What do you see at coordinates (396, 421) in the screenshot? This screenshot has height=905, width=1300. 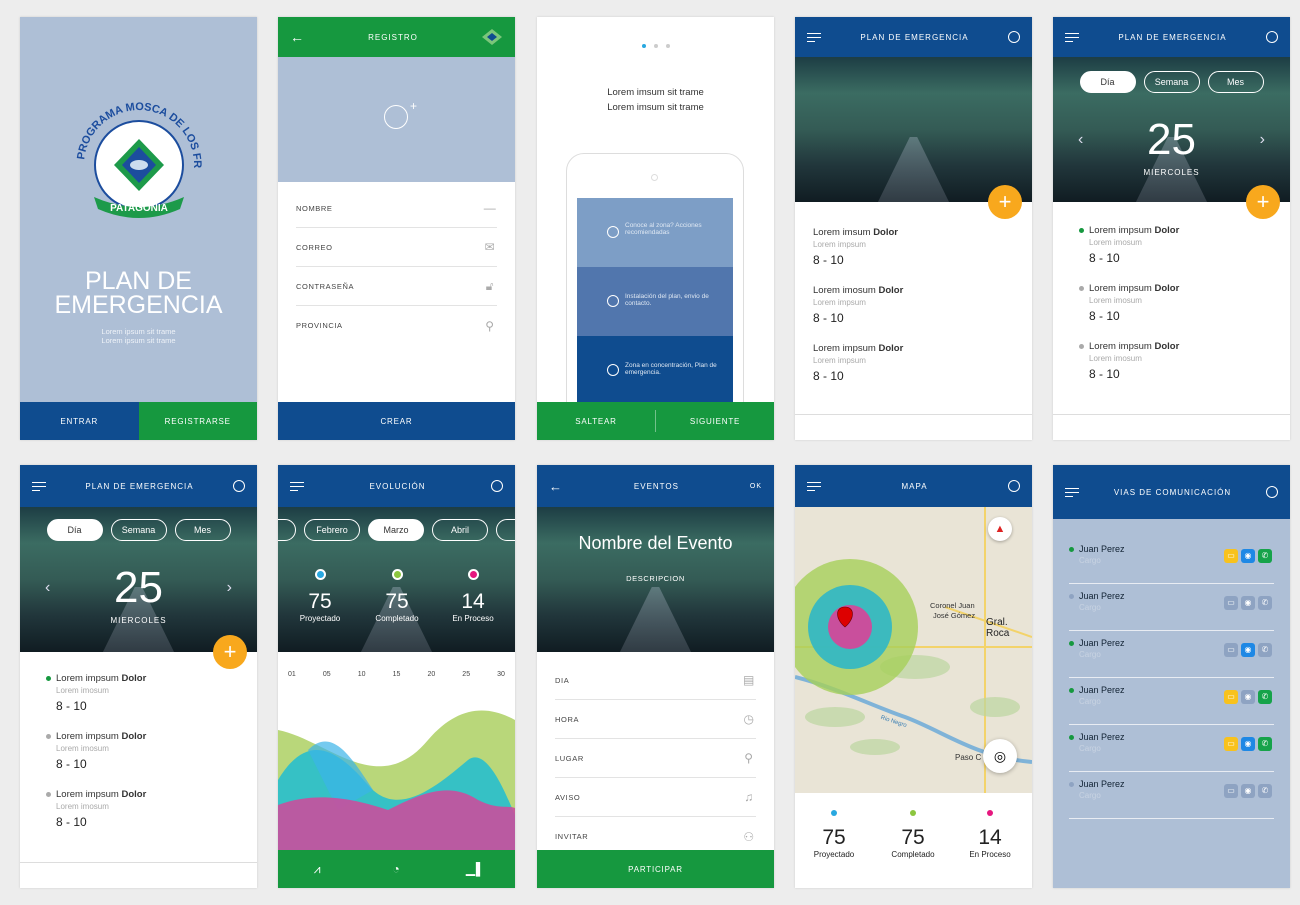 I see `create-button: CREAR` at bounding box center [396, 421].